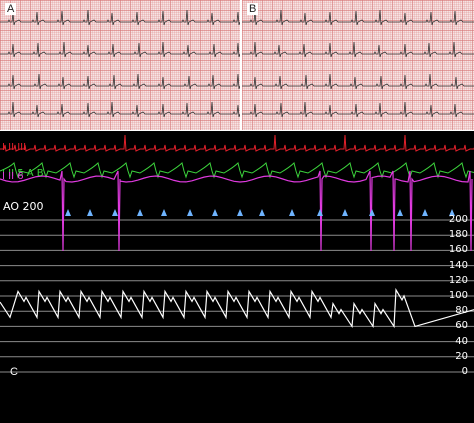  I want to click on lead-label-1: I II III, so click(14, 147).